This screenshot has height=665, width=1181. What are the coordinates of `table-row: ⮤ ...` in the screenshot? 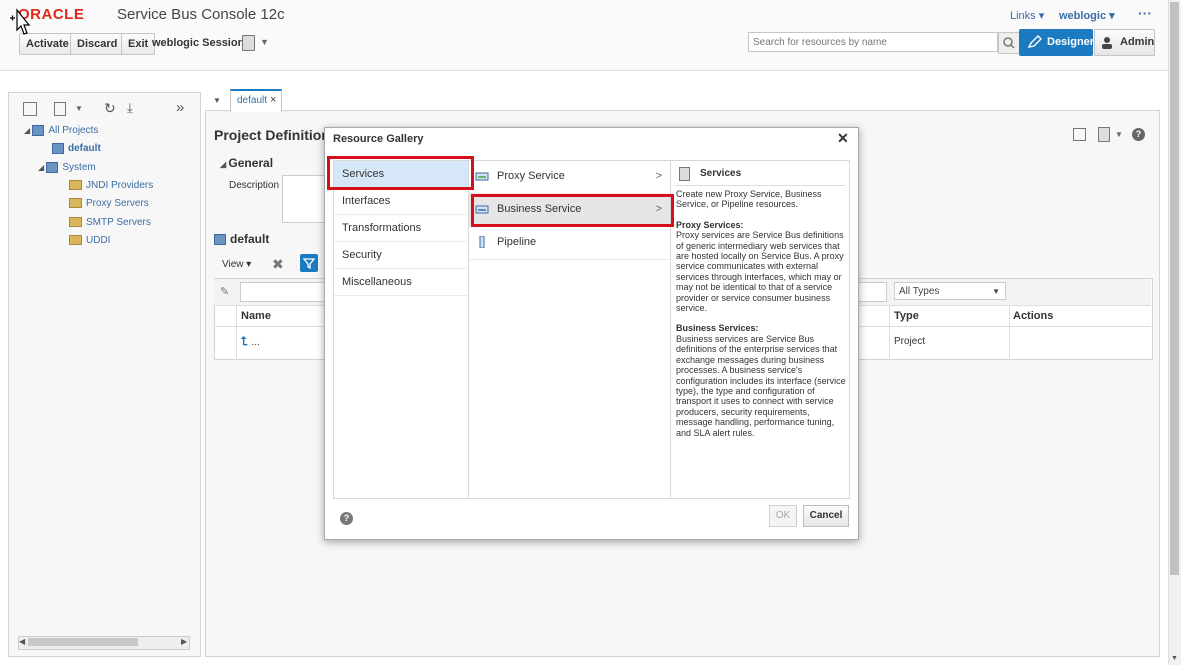 It's located at (250, 341).